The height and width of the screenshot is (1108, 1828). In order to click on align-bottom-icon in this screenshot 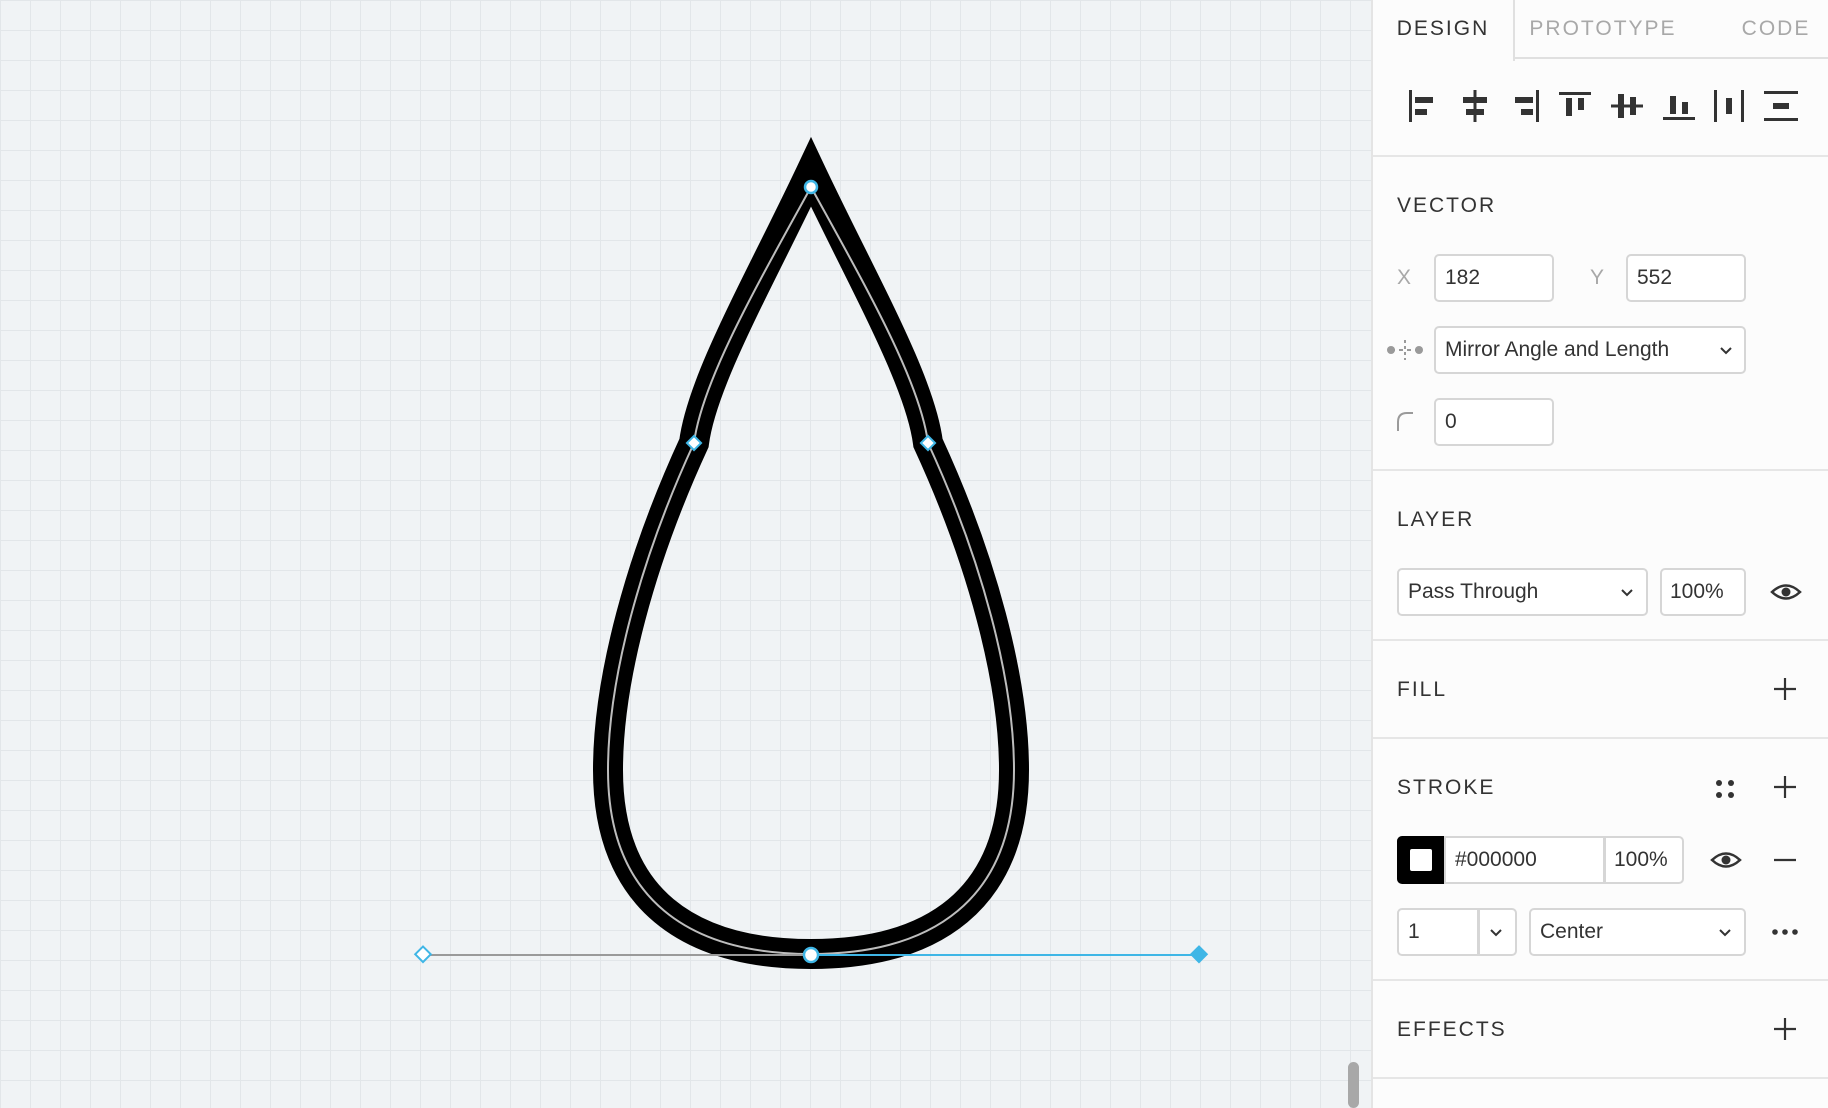, I will do `click(1679, 108)`.